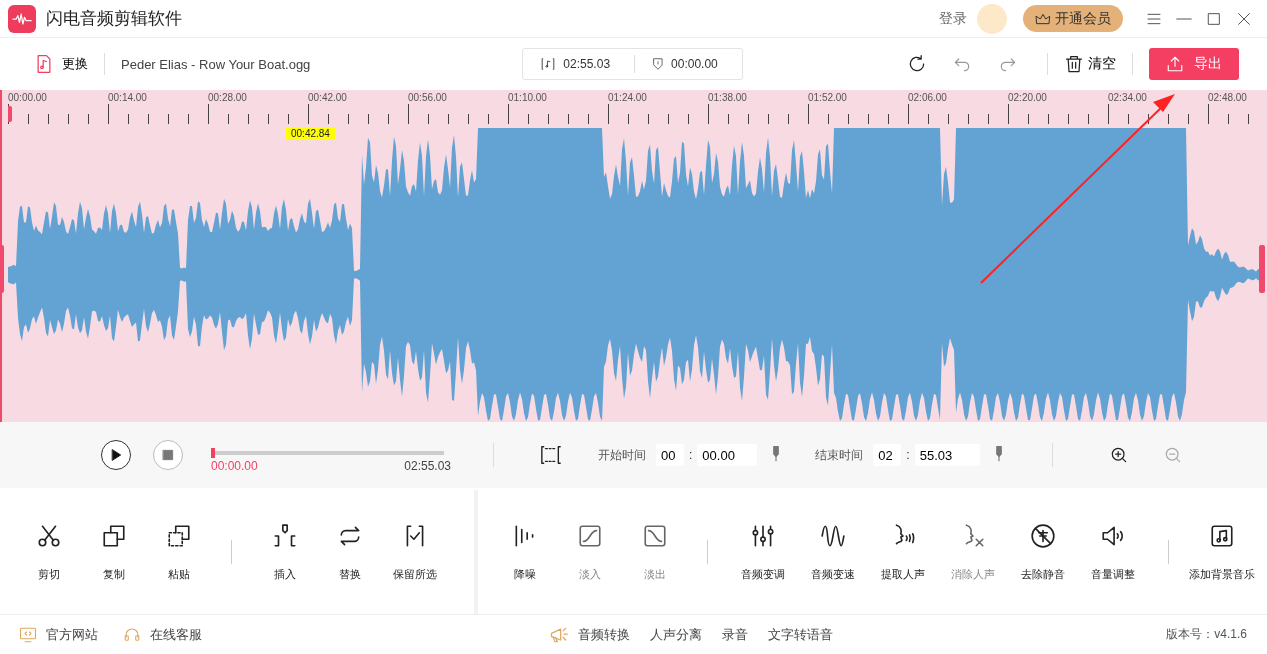  I want to click on headset-icon, so click(132, 634).